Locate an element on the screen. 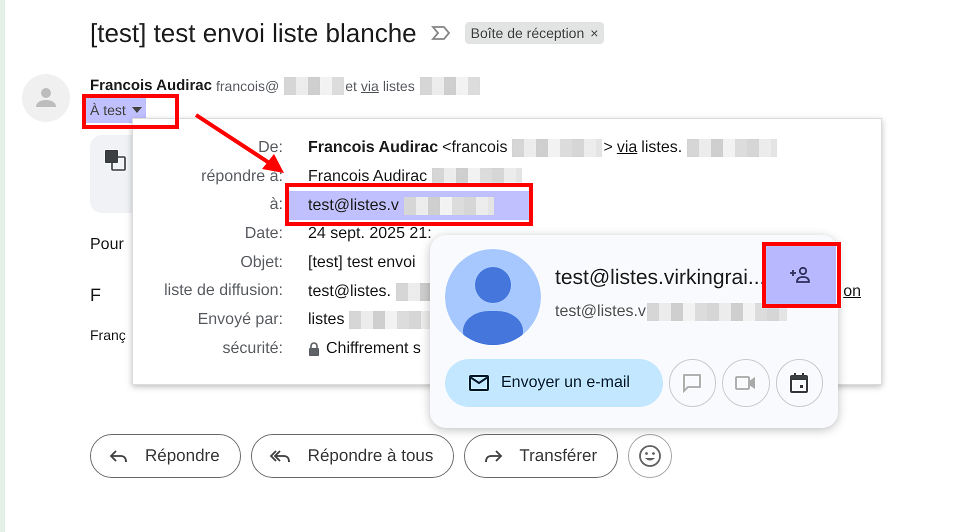 Image resolution: width=966 pixels, height=532 pixels. body-text: Pour is located at coordinates (107, 245).